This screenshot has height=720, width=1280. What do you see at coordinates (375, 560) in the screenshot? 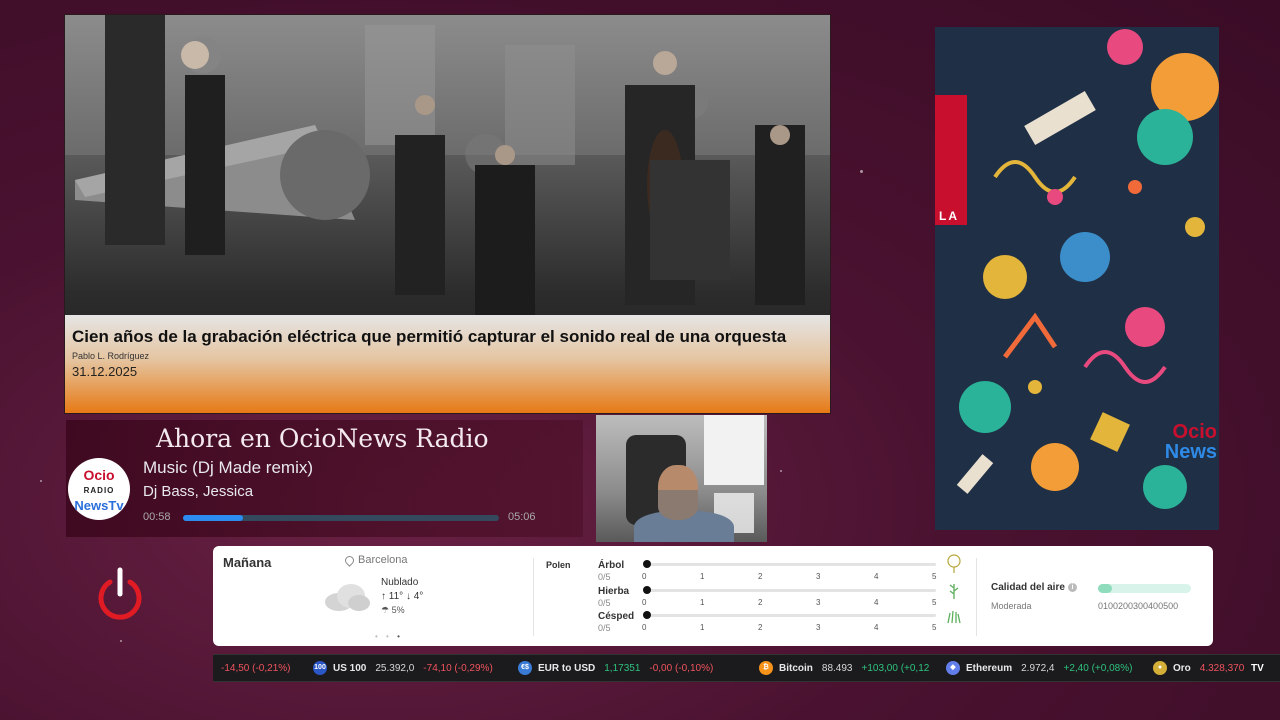
I see `location-label: Barcelona` at bounding box center [375, 560].